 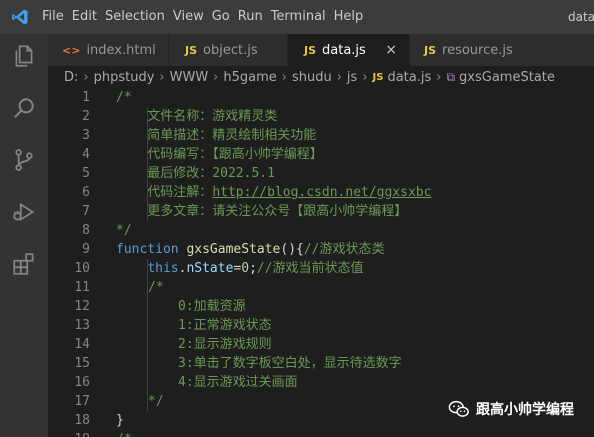 I want to click on menu-edit: Edit, so click(x=88, y=17).